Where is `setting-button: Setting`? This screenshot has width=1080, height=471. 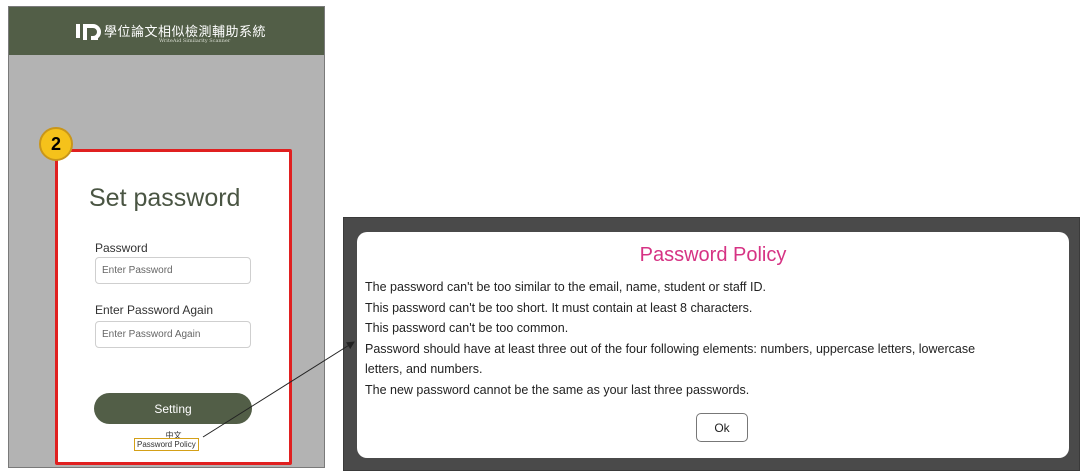
setting-button: Setting is located at coordinates (173, 408).